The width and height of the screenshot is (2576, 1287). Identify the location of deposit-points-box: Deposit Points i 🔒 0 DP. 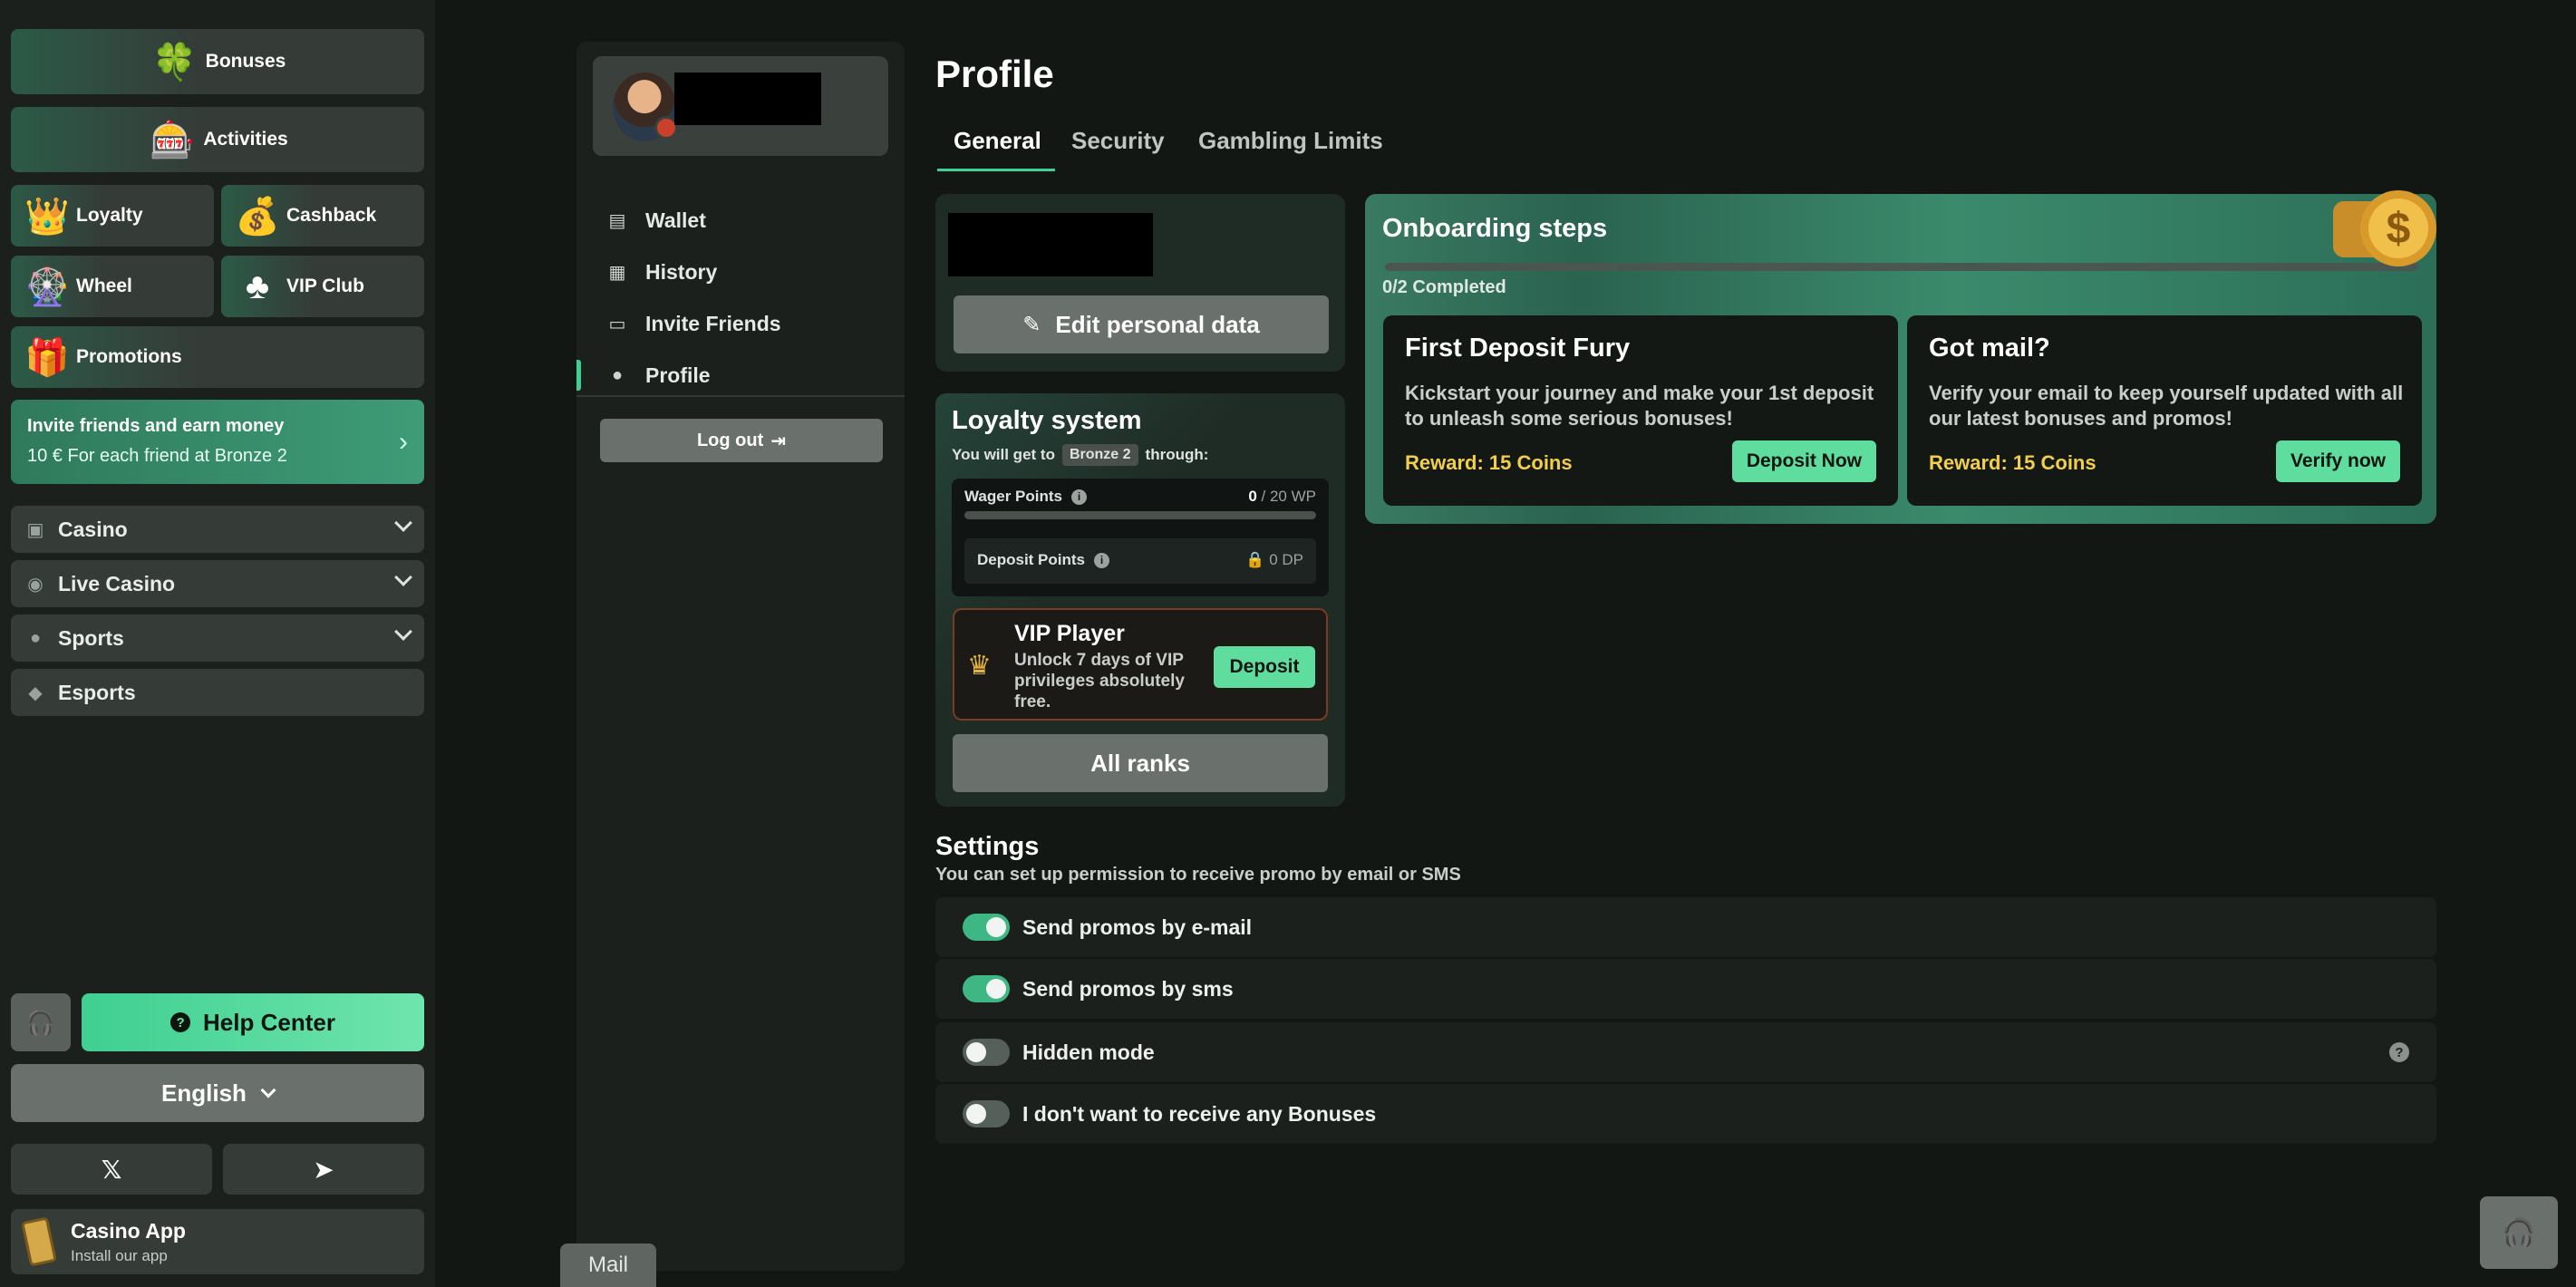
(1140, 561).